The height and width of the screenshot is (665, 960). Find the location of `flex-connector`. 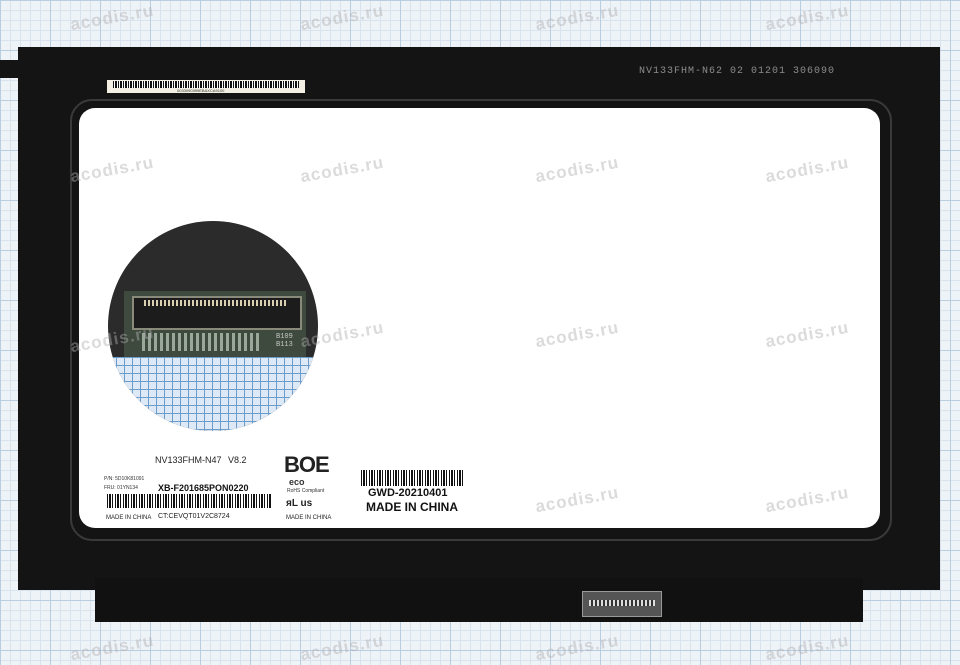

flex-connector is located at coordinates (622, 604).